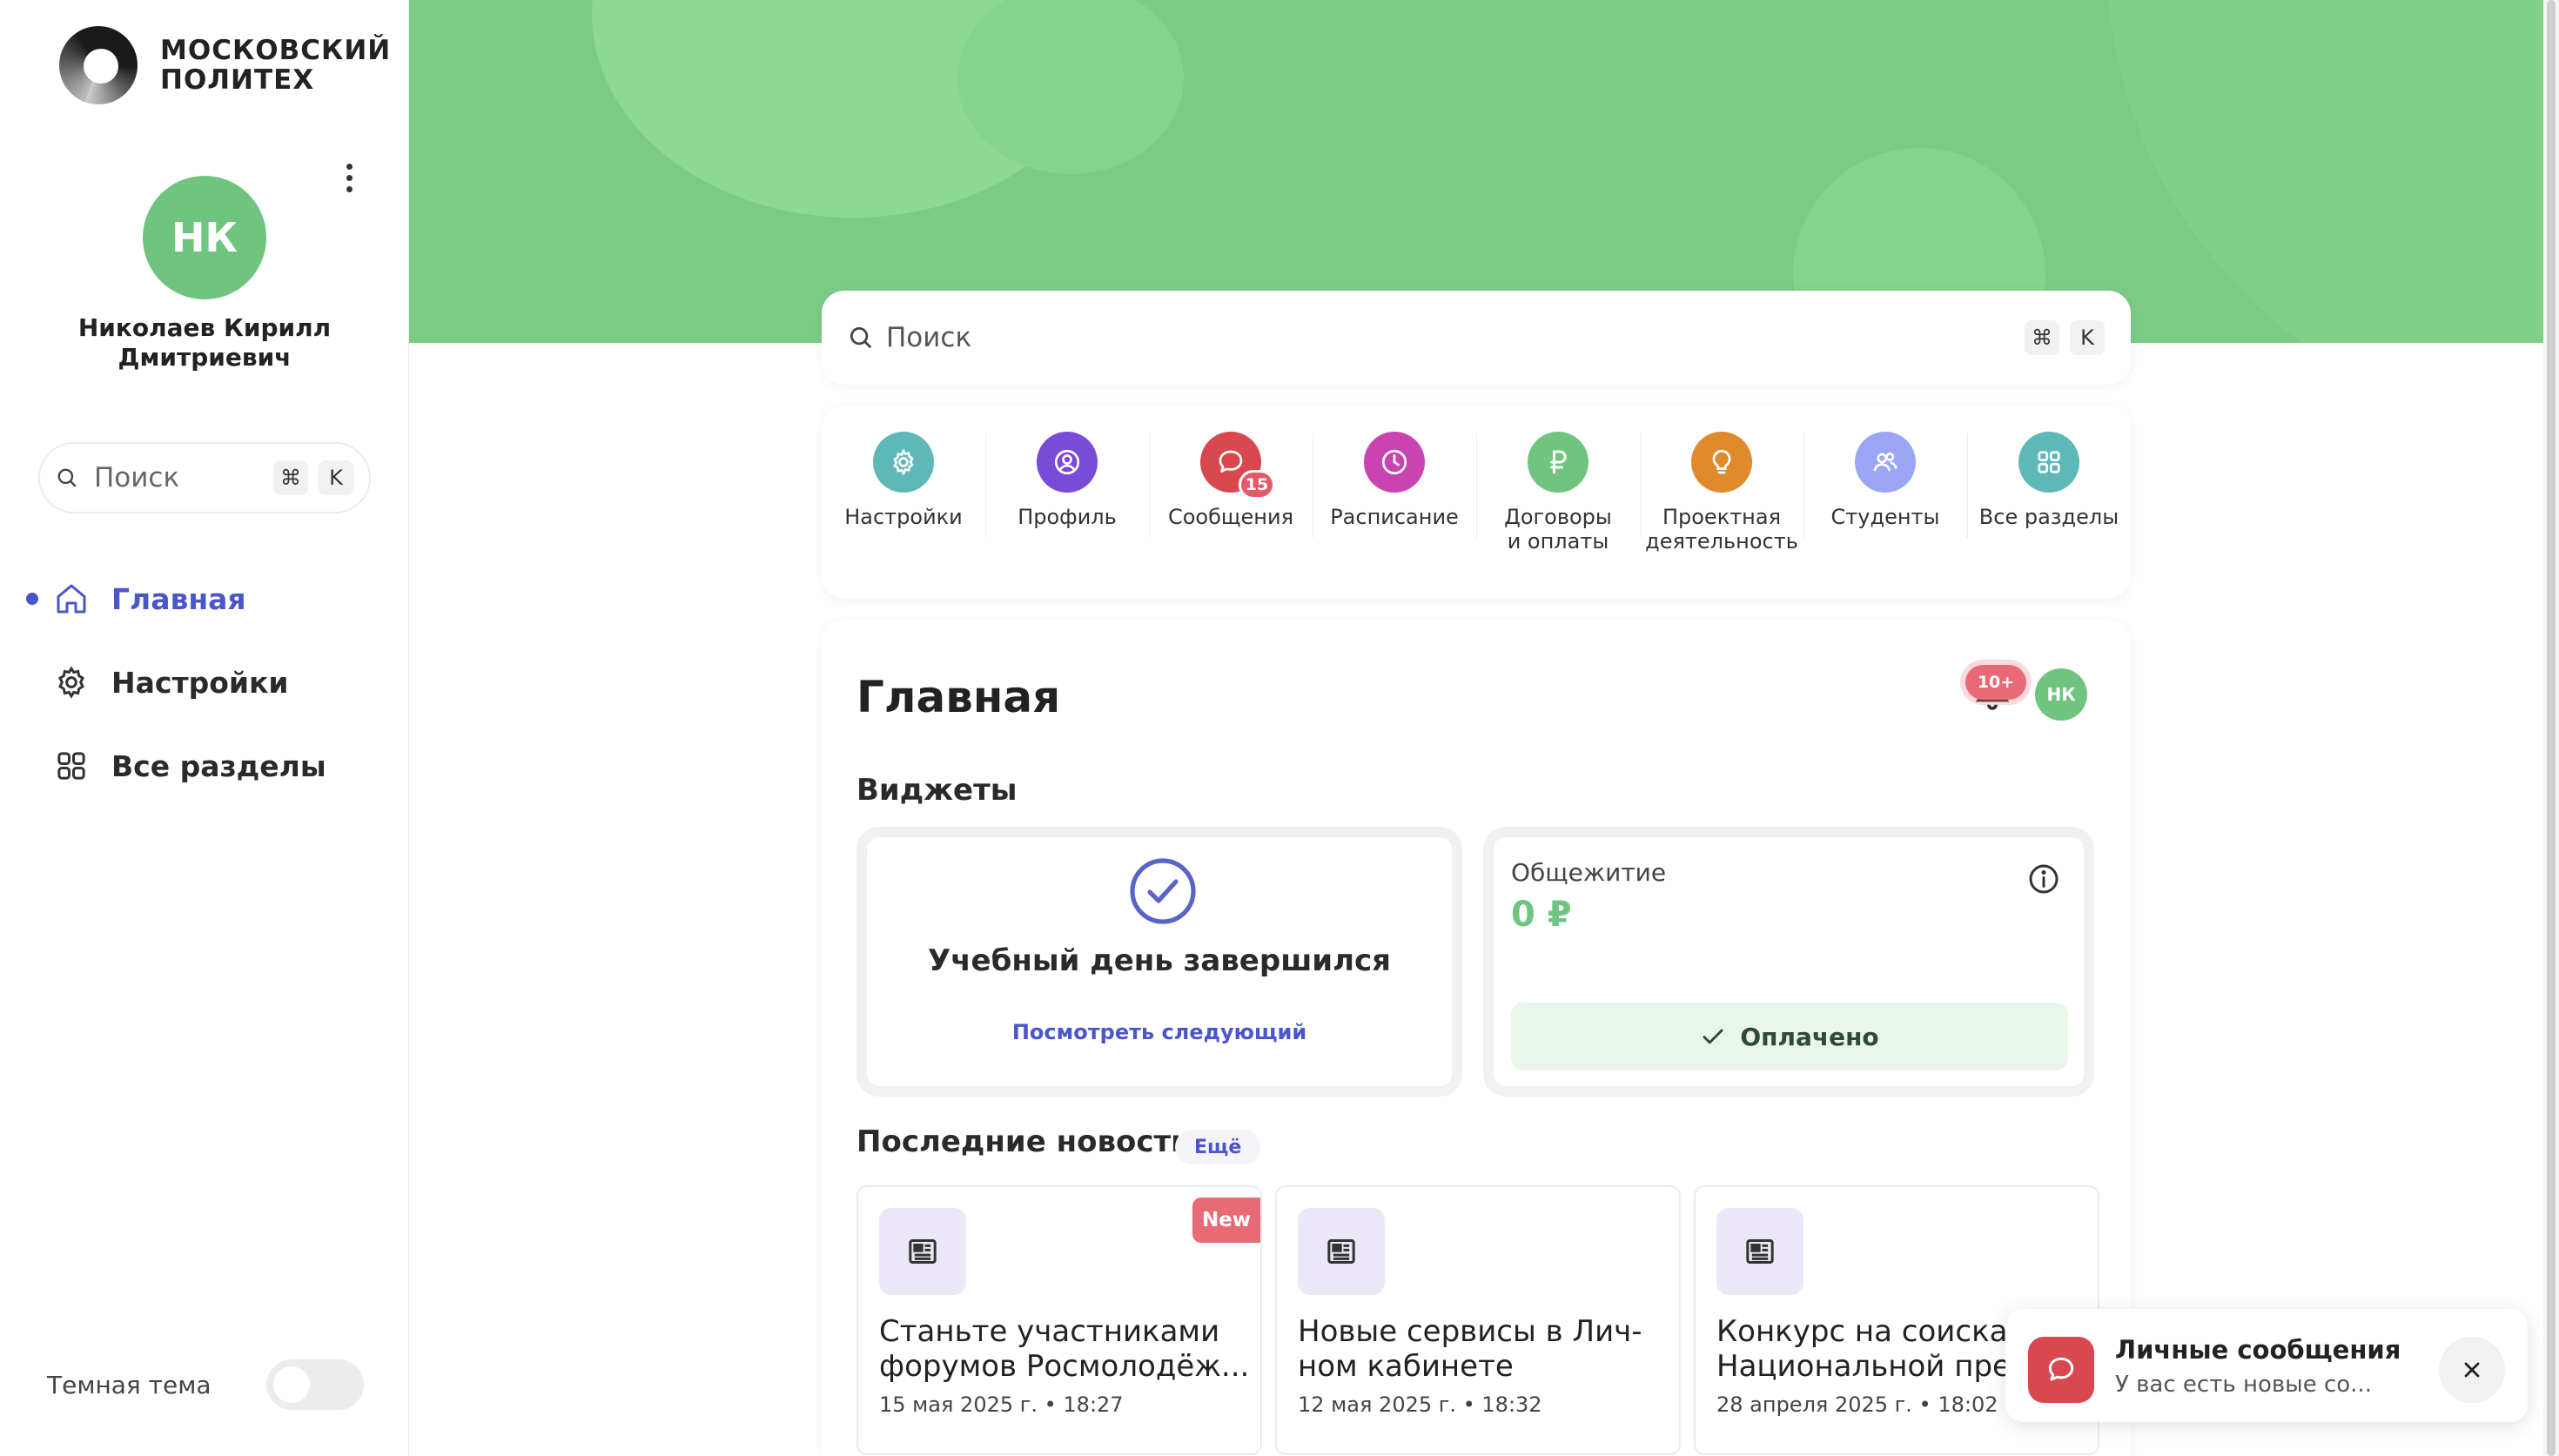 This screenshot has width=2559, height=1456. I want to click on new-badge: New, so click(1226, 1220).